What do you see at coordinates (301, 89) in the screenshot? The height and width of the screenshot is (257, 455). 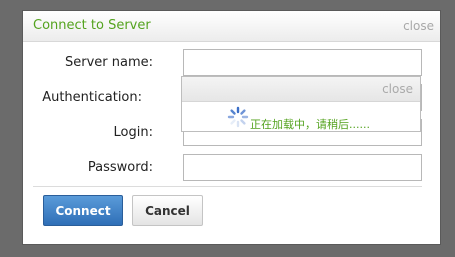 I see `loading-popup-bar: close` at bounding box center [301, 89].